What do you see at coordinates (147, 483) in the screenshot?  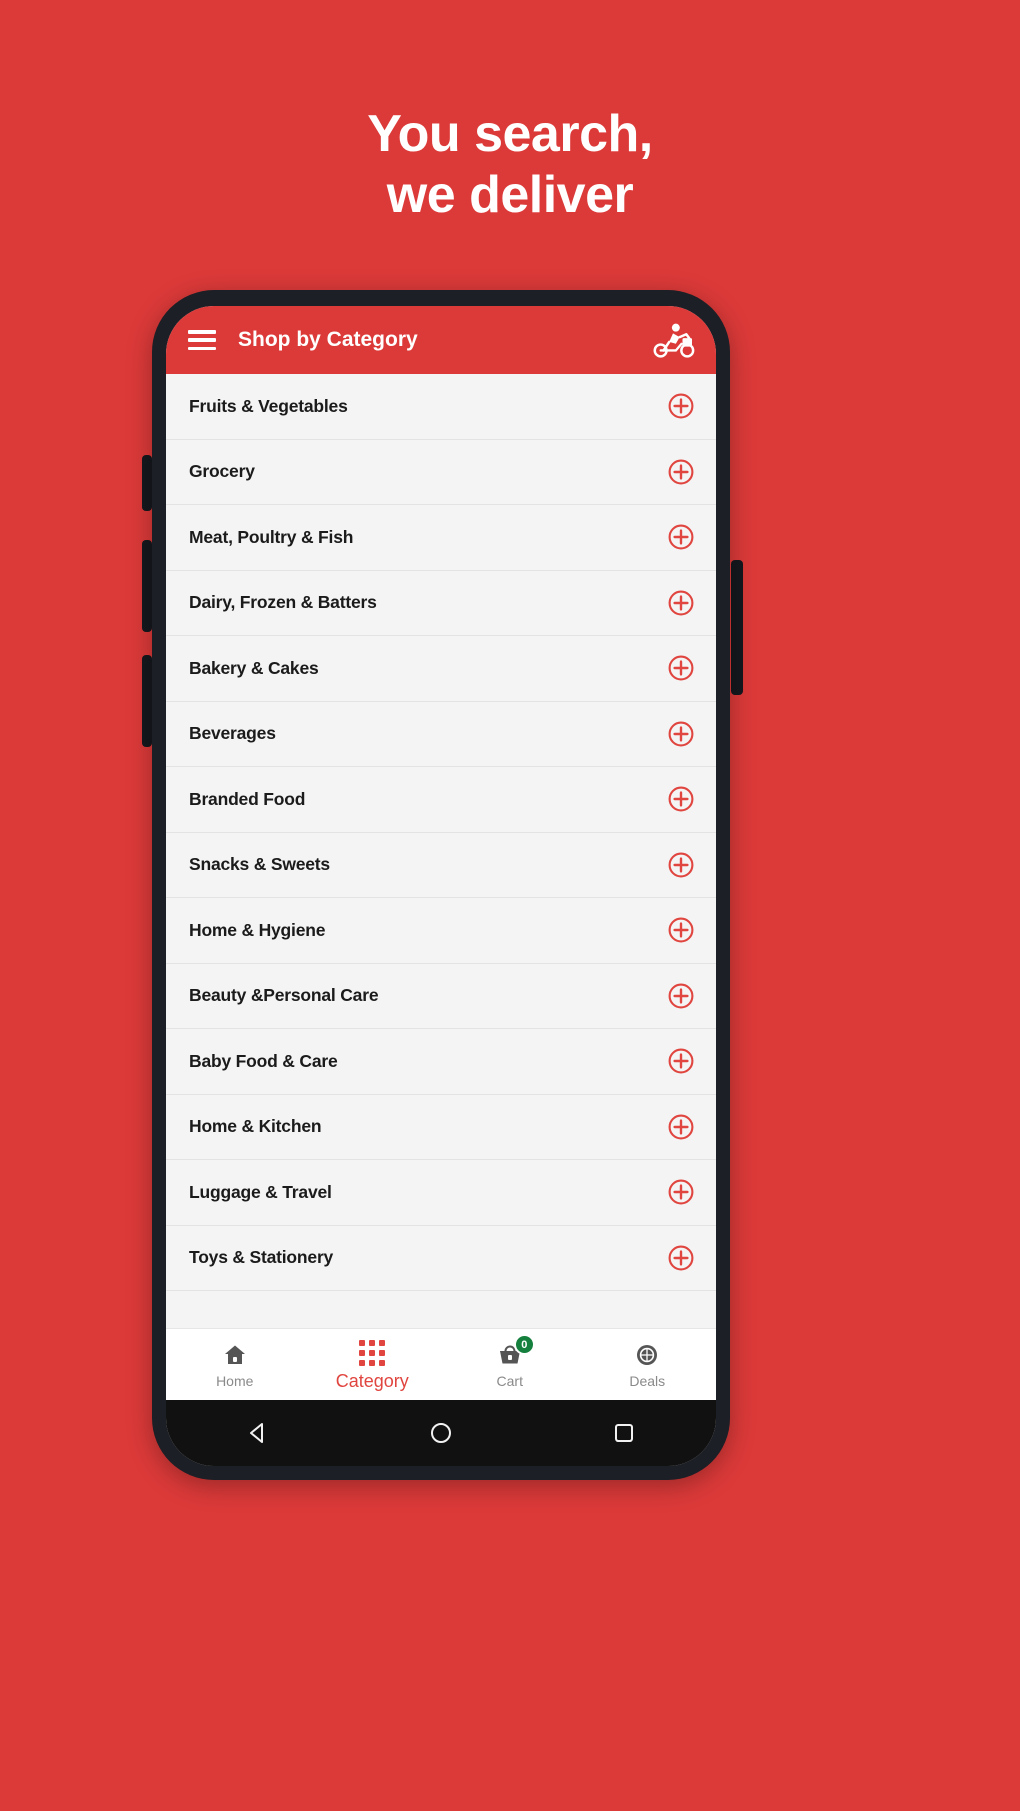 I see `phone-side-button-mute` at bounding box center [147, 483].